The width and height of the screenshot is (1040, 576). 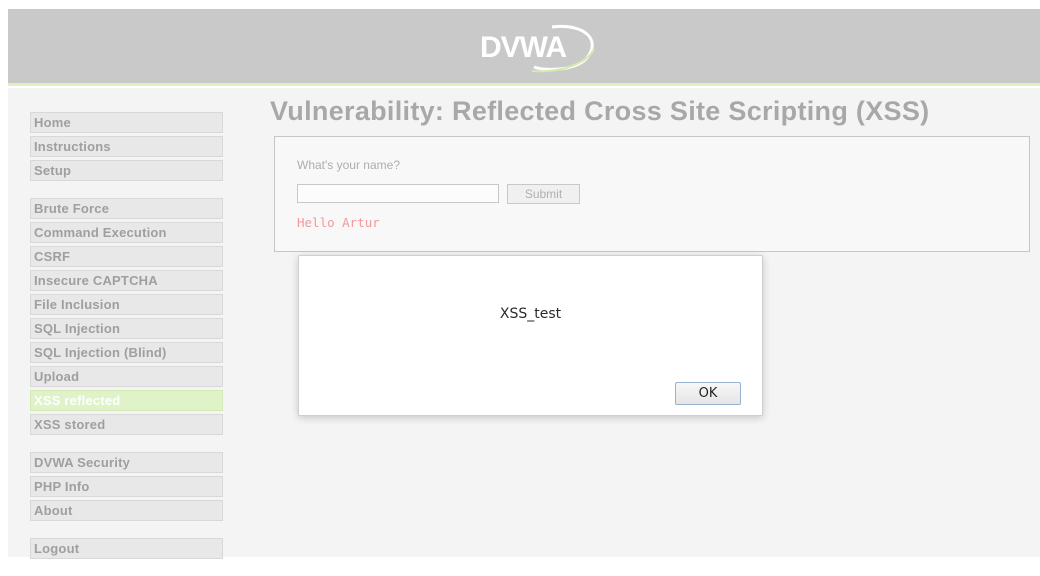 What do you see at coordinates (126, 170) in the screenshot?
I see `sidebar-item-setup: Setup` at bounding box center [126, 170].